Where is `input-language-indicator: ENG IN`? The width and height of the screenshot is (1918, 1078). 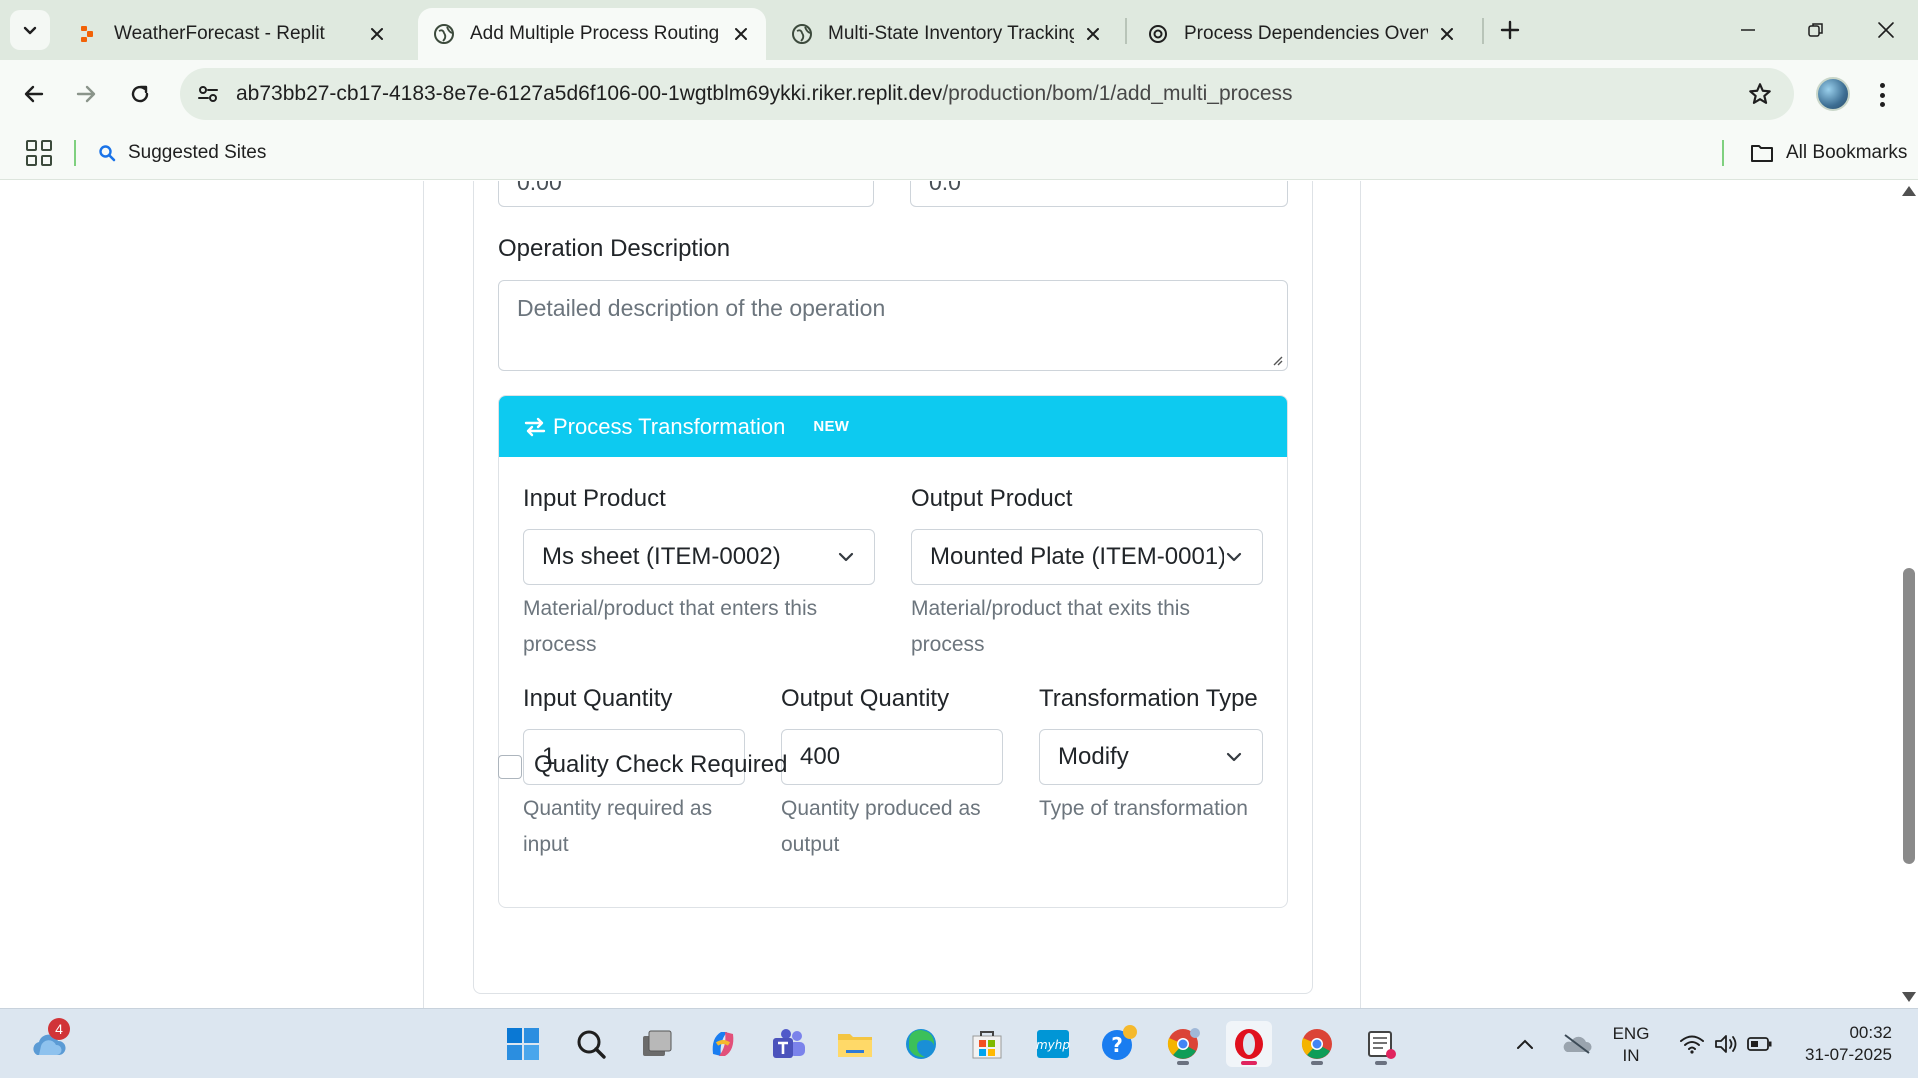
input-language-indicator: ENG IN is located at coordinates (1631, 1045).